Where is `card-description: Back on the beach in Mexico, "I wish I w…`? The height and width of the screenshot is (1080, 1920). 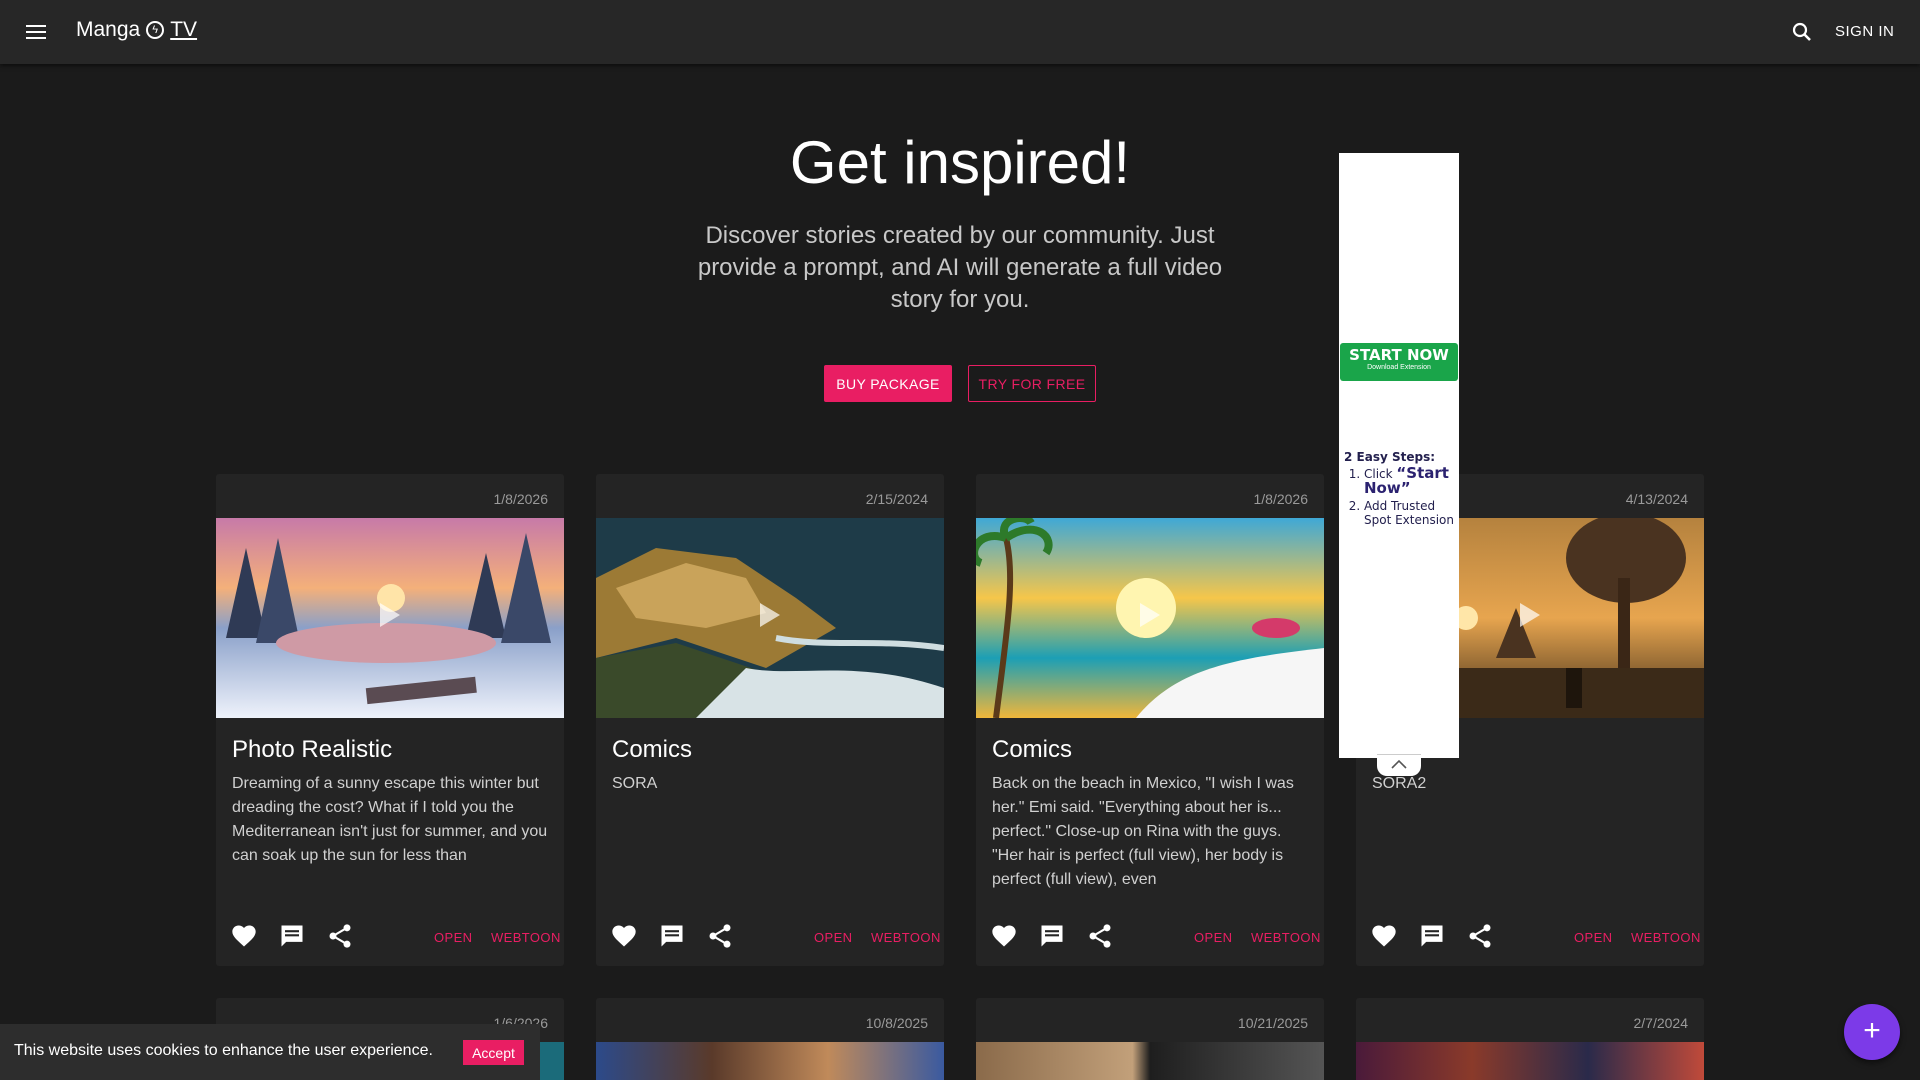 card-description: Back on the beach in Mexico, "I wish I w… is located at coordinates (1143, 831).